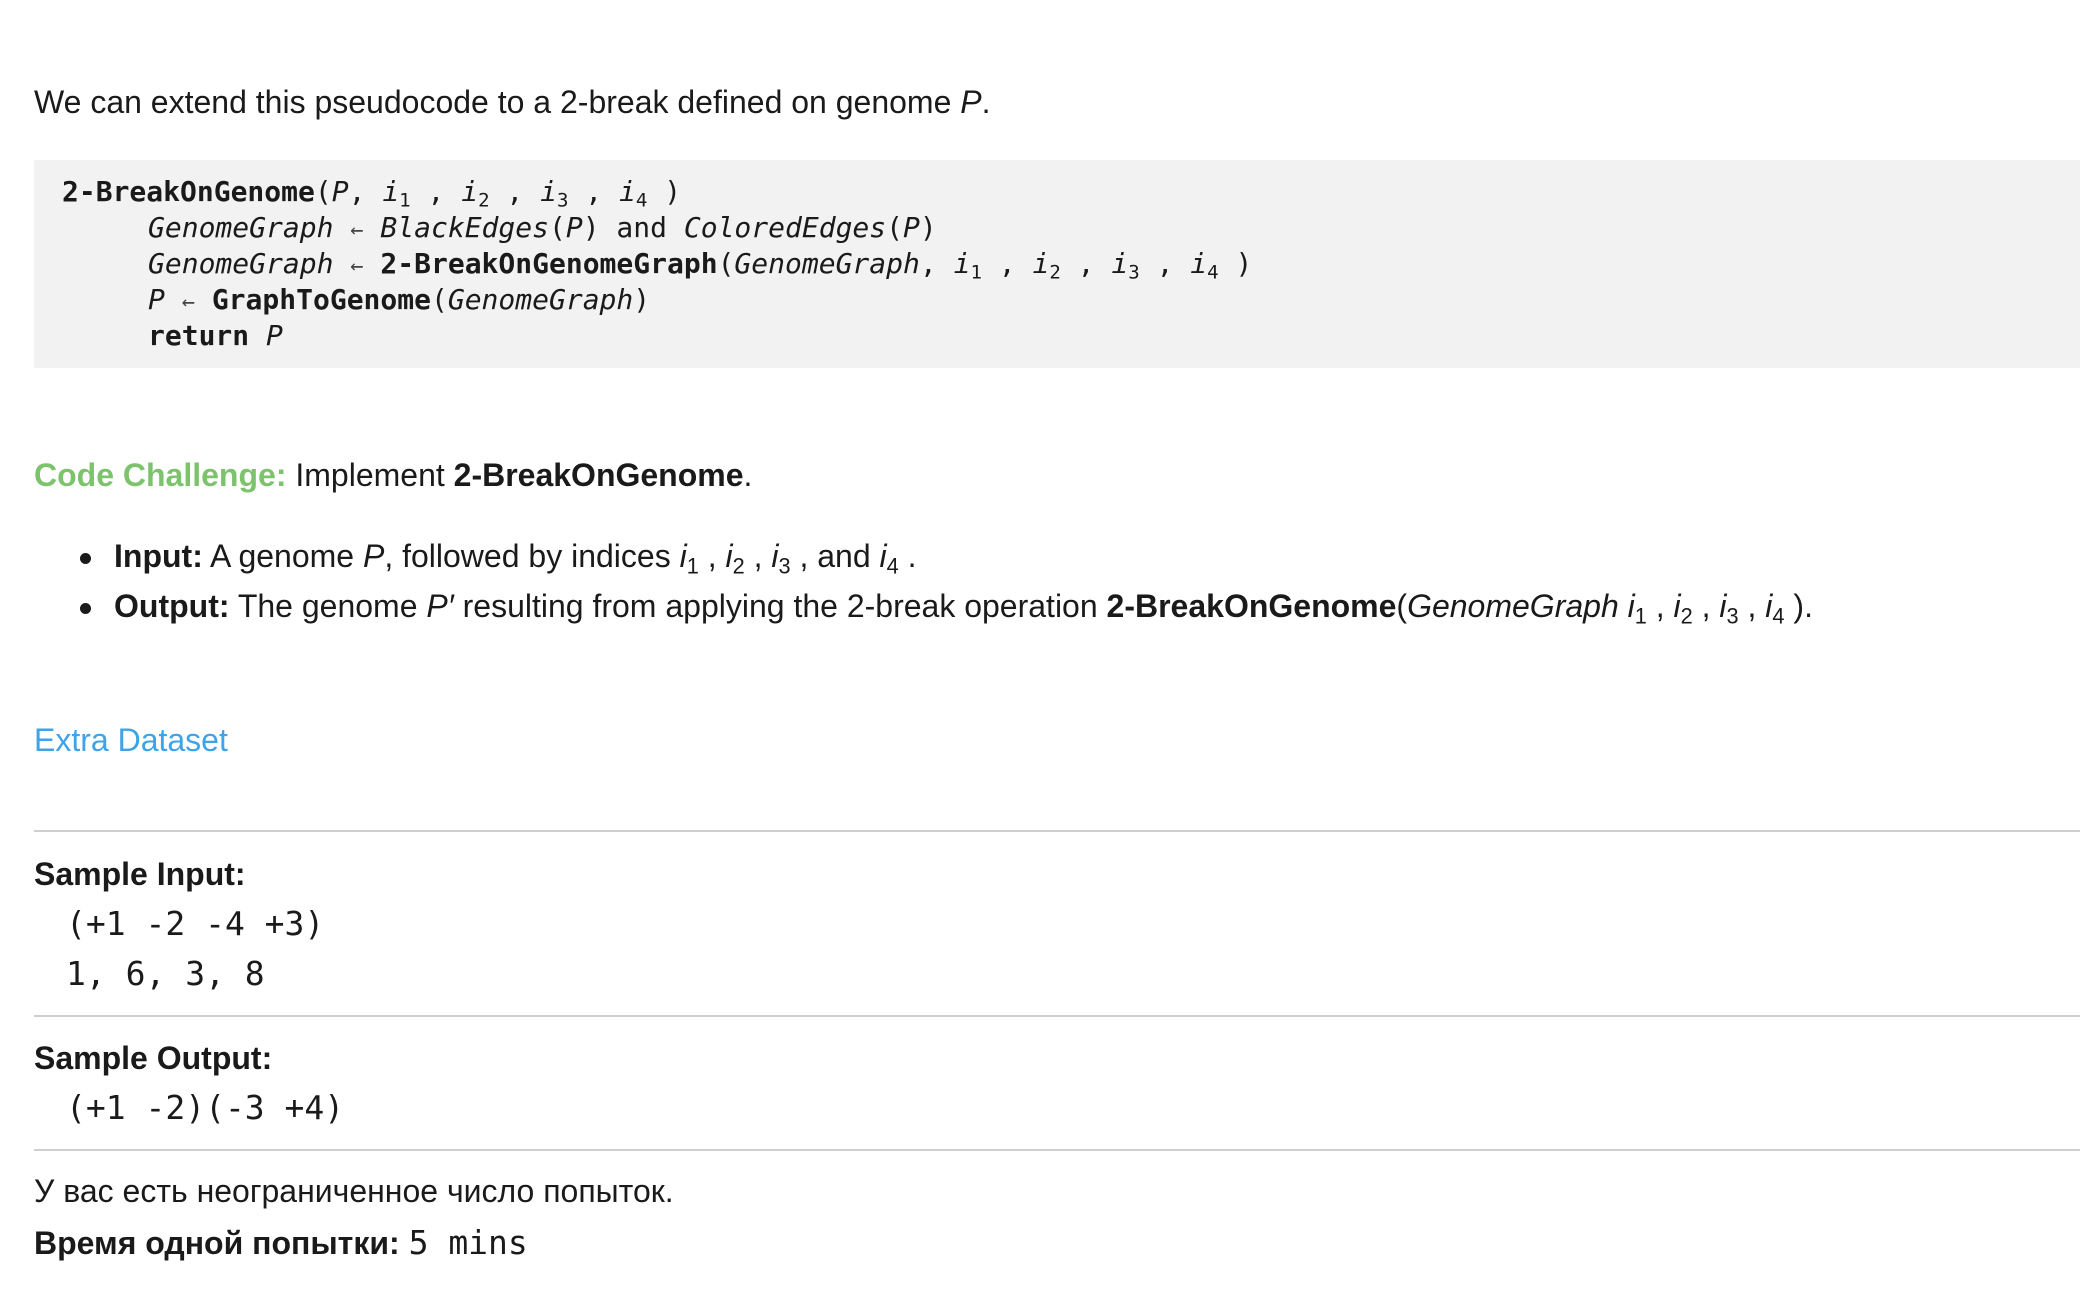 Image resolution: width=2088 pixels, height=1296 pixels. I want to click on input-text: A genome, so click(282, 556).